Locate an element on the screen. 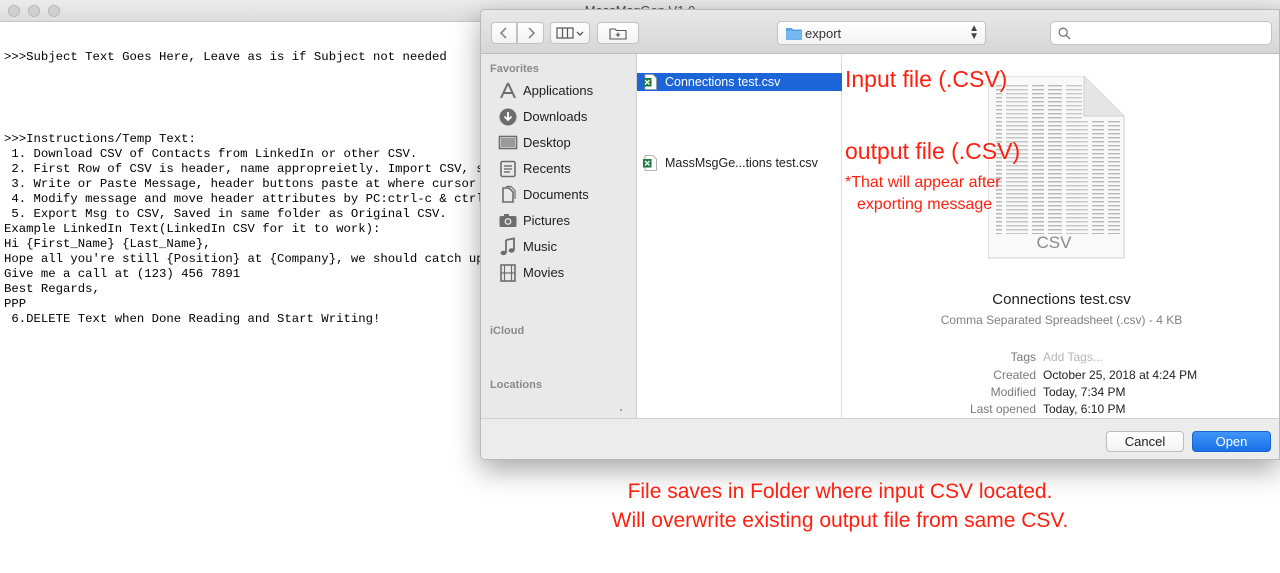  appear-note-line-2: exporting message is located at coordinates (925, 204).